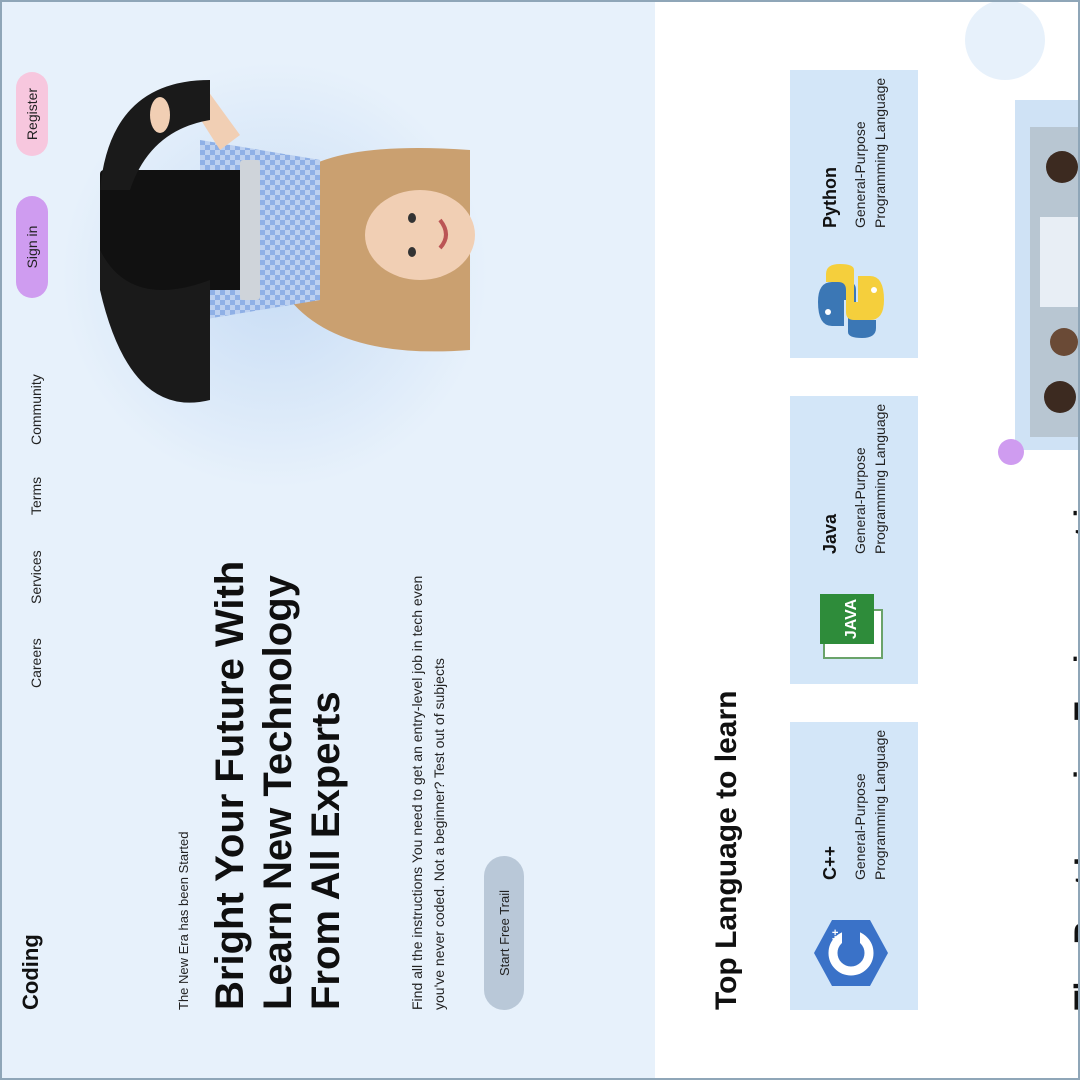 This screenshot has height=1080, width=1080. I want to click on python-icon, so click(851, 301).